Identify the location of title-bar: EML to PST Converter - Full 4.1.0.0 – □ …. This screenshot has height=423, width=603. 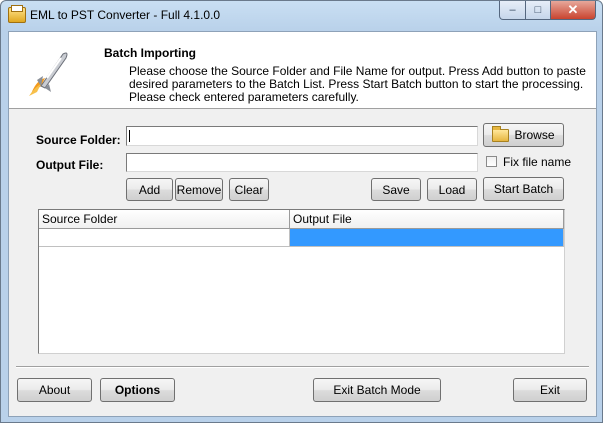
(301, 15).